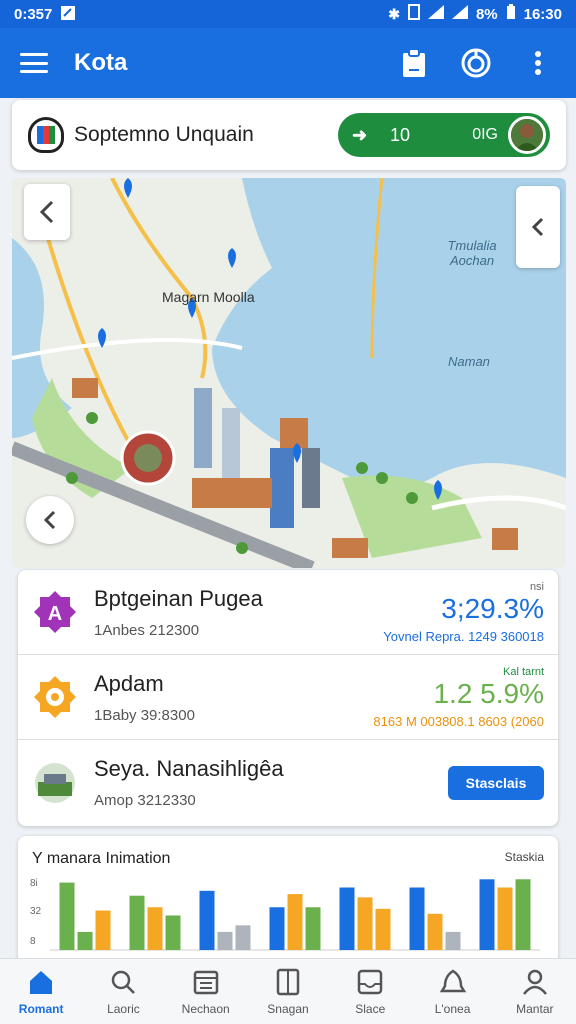 This screenshot has height=1024, width=576. What do you see at coordinates (144, 715) in the screenshot?
I see `list-item-subtitle: 1Baby 39:8300` at bounding box center [144, 715].